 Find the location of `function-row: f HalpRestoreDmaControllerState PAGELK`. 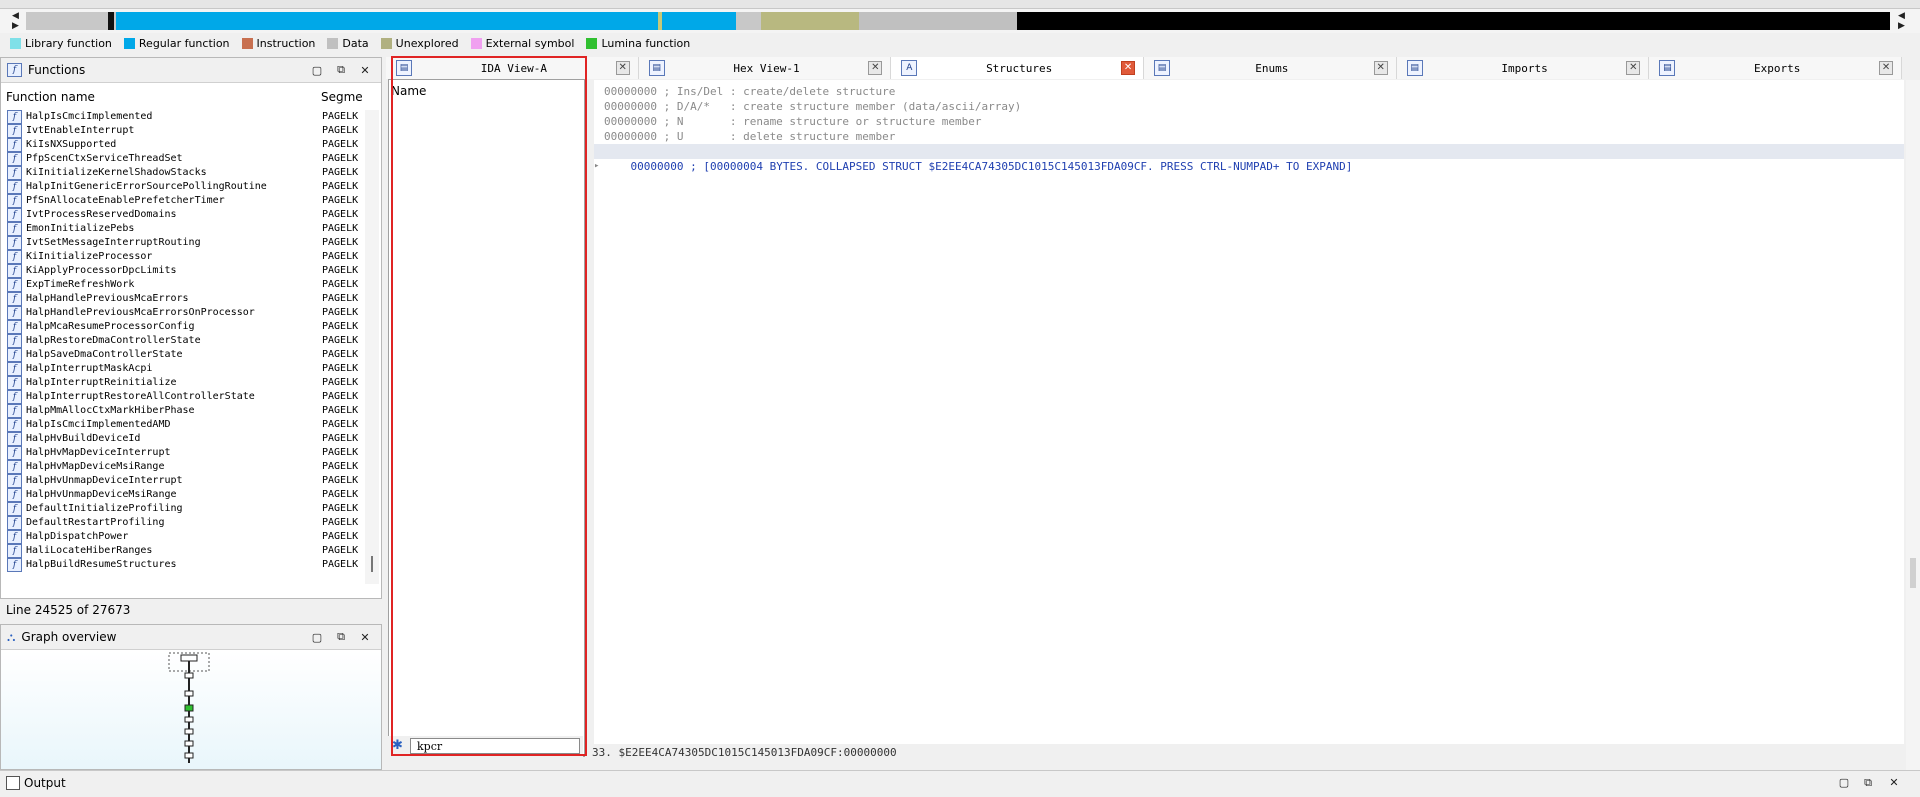

function-row: f HalpRestoreDmaControllerState PAGELK is located at coordinates (182, 341).